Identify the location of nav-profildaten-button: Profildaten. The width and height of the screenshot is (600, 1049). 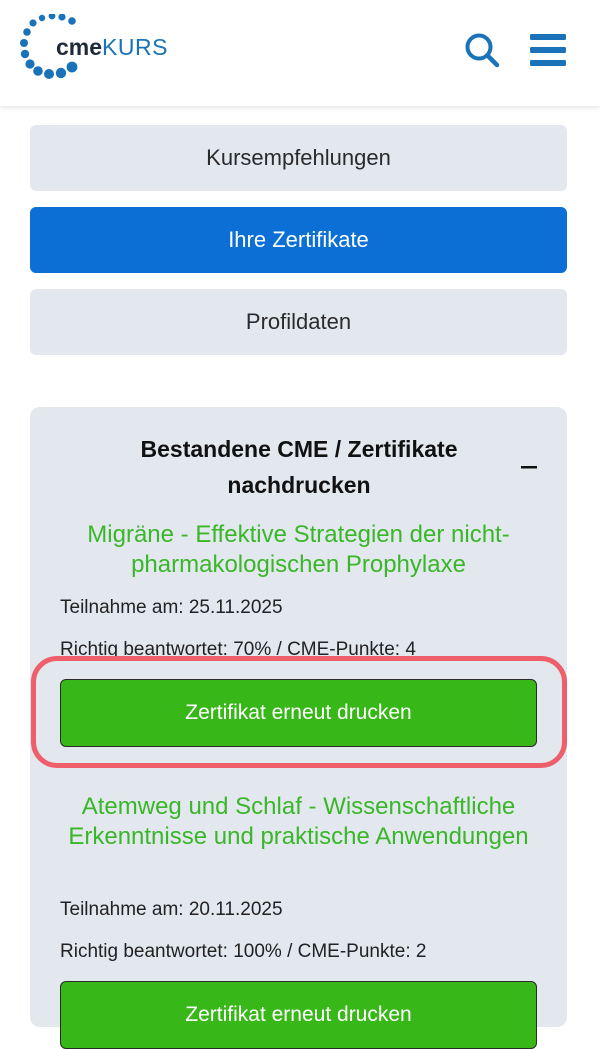
(298, 322).